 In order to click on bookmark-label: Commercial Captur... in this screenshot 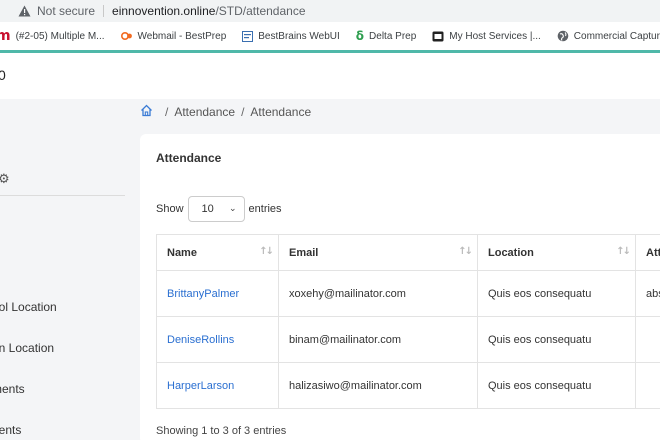, I will do `click(616, 36)`.